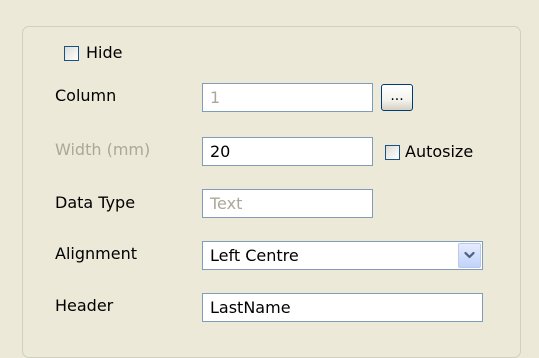 The height and width of the screenshot is (358, 539). I want to click on alignment-selected-value: Left Centre, so click(254, 255).